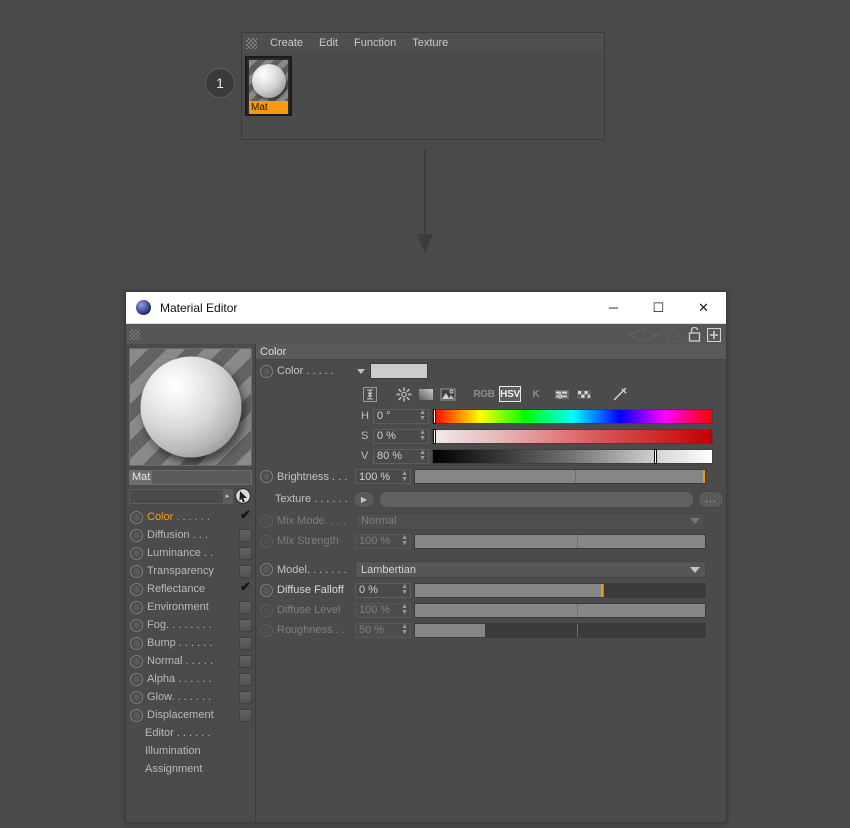 The image size is (850, 828). I want to click on texture-menu-button: ▶, so click(364, 499).